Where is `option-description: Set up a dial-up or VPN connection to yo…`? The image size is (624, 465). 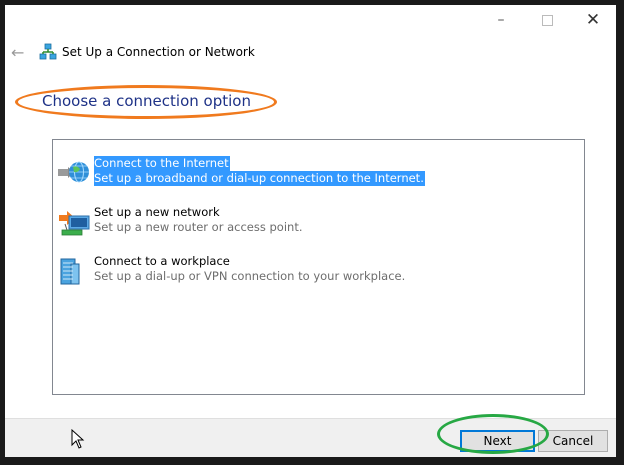 option-description: Set up a dial-up or VPN connection to yo… is located at coordinates (250, 276).